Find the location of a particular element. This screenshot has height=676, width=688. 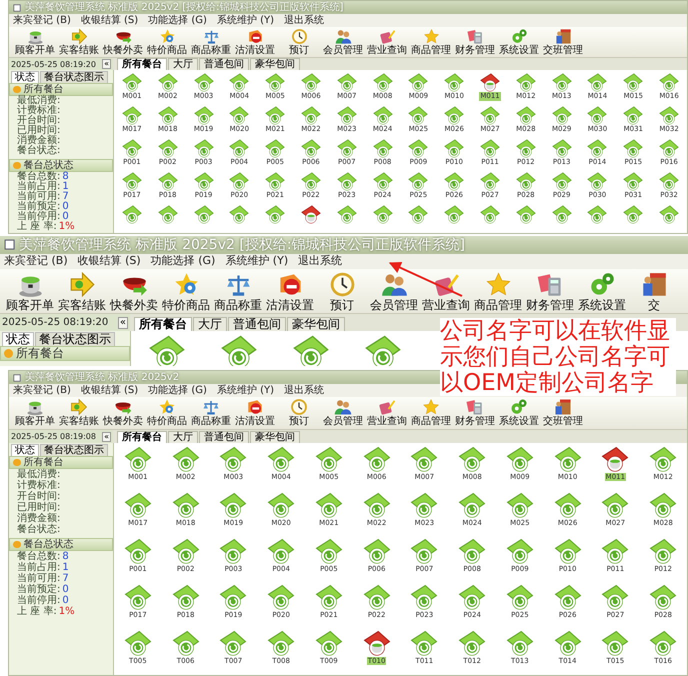

clock-text: 2025-05-25 08:19:08 is located at coordinates (53, 436).